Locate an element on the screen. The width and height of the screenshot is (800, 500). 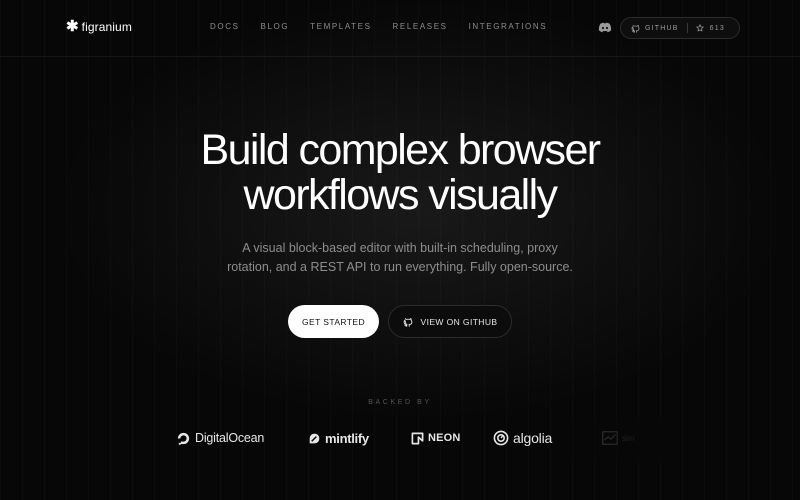
get-started-button: GET STARTED is located at coordinates (333, 321).